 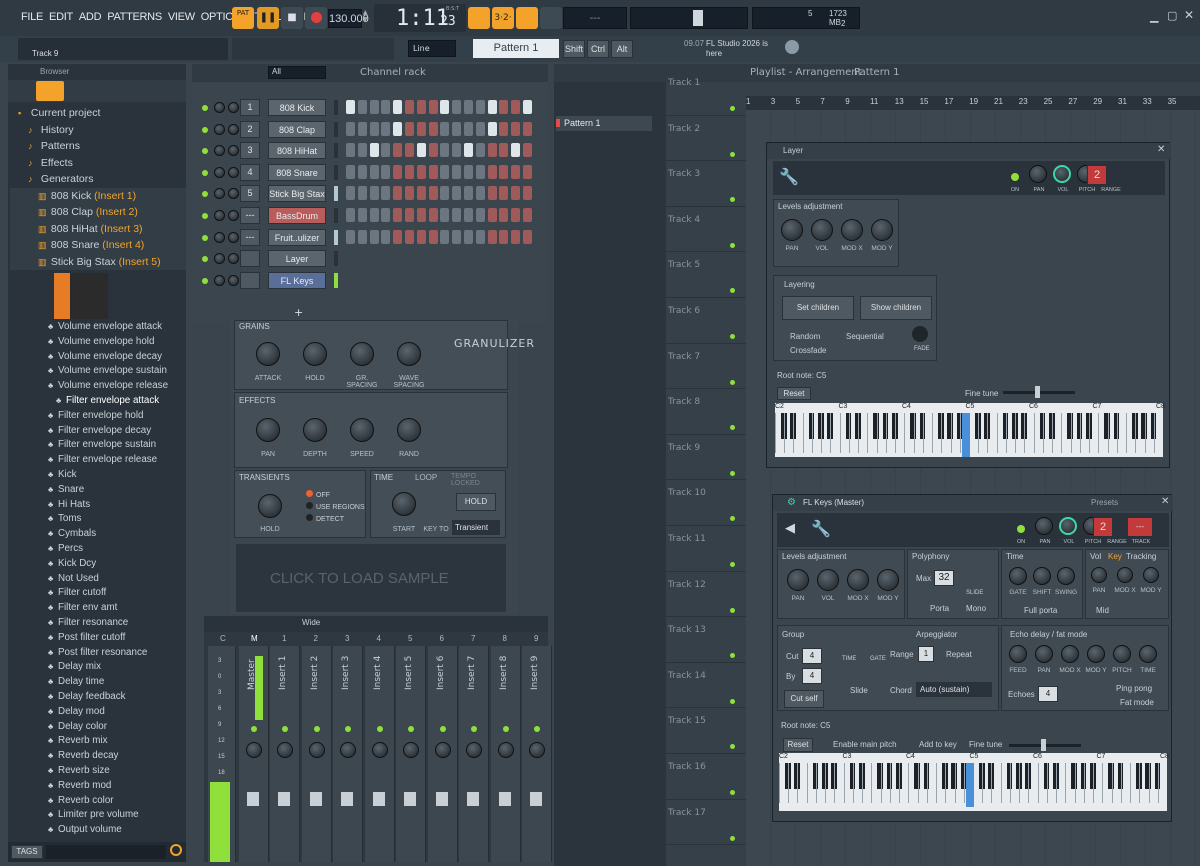 I want to click on record-button, so click(x=316, y=18).